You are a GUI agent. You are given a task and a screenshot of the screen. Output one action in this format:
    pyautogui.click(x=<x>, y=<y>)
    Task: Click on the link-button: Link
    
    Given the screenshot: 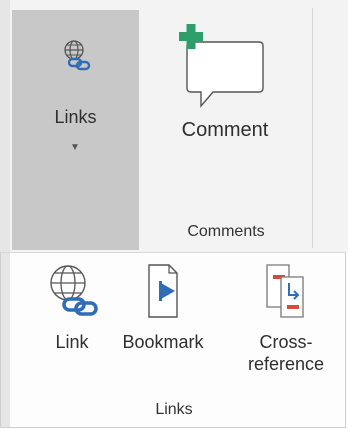 What is the action you would take?
    pyautogui.click(x=72, y=307)
    